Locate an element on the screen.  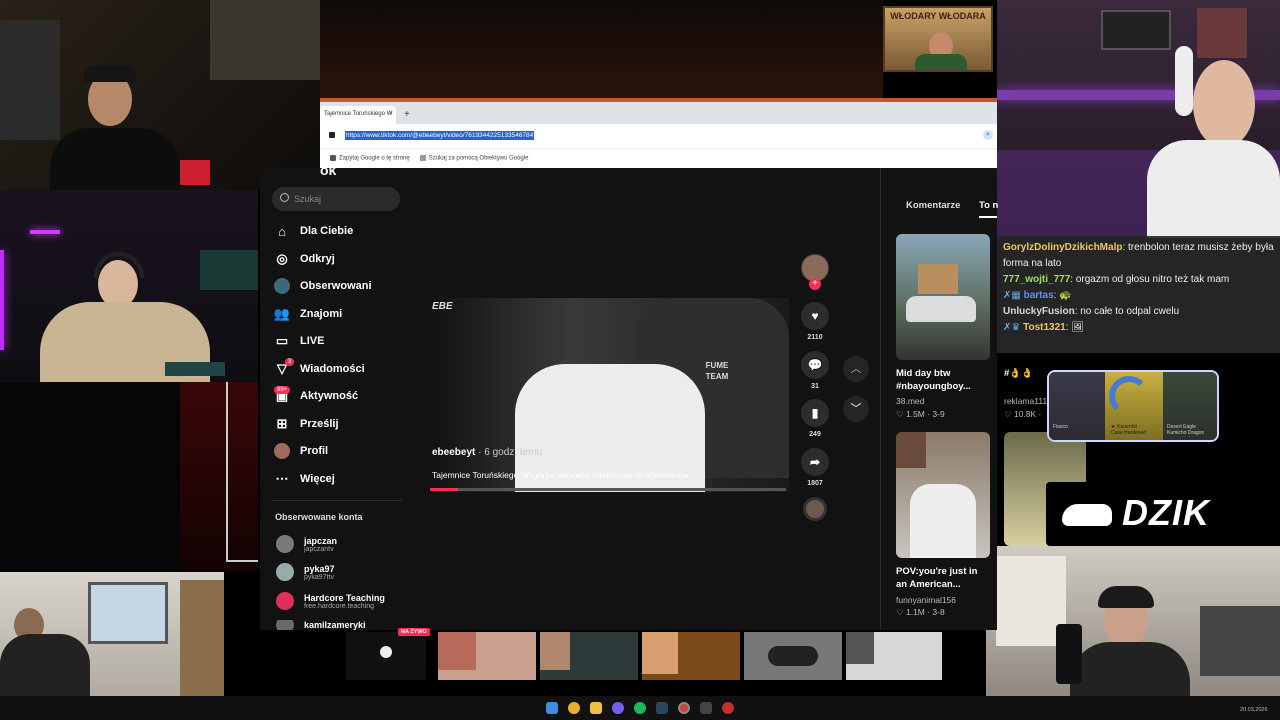
search-input: Szukaj is located at coordinates (336, 199).